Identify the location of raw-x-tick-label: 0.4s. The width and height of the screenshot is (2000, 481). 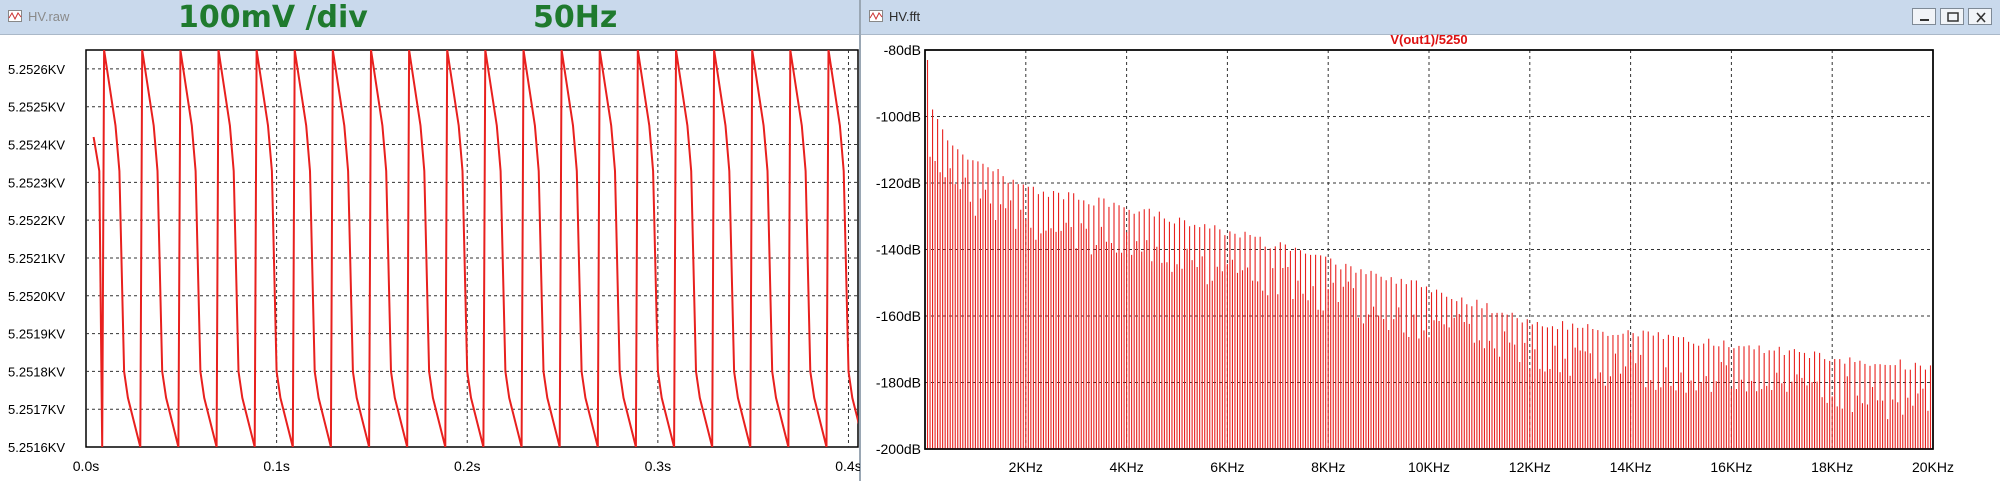
(847, 466).